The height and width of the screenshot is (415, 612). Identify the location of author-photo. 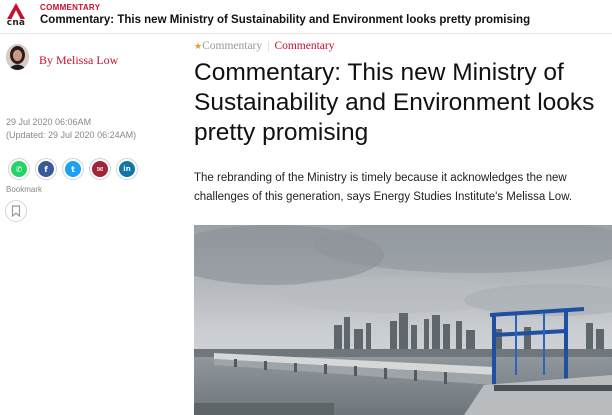
(17, 57).